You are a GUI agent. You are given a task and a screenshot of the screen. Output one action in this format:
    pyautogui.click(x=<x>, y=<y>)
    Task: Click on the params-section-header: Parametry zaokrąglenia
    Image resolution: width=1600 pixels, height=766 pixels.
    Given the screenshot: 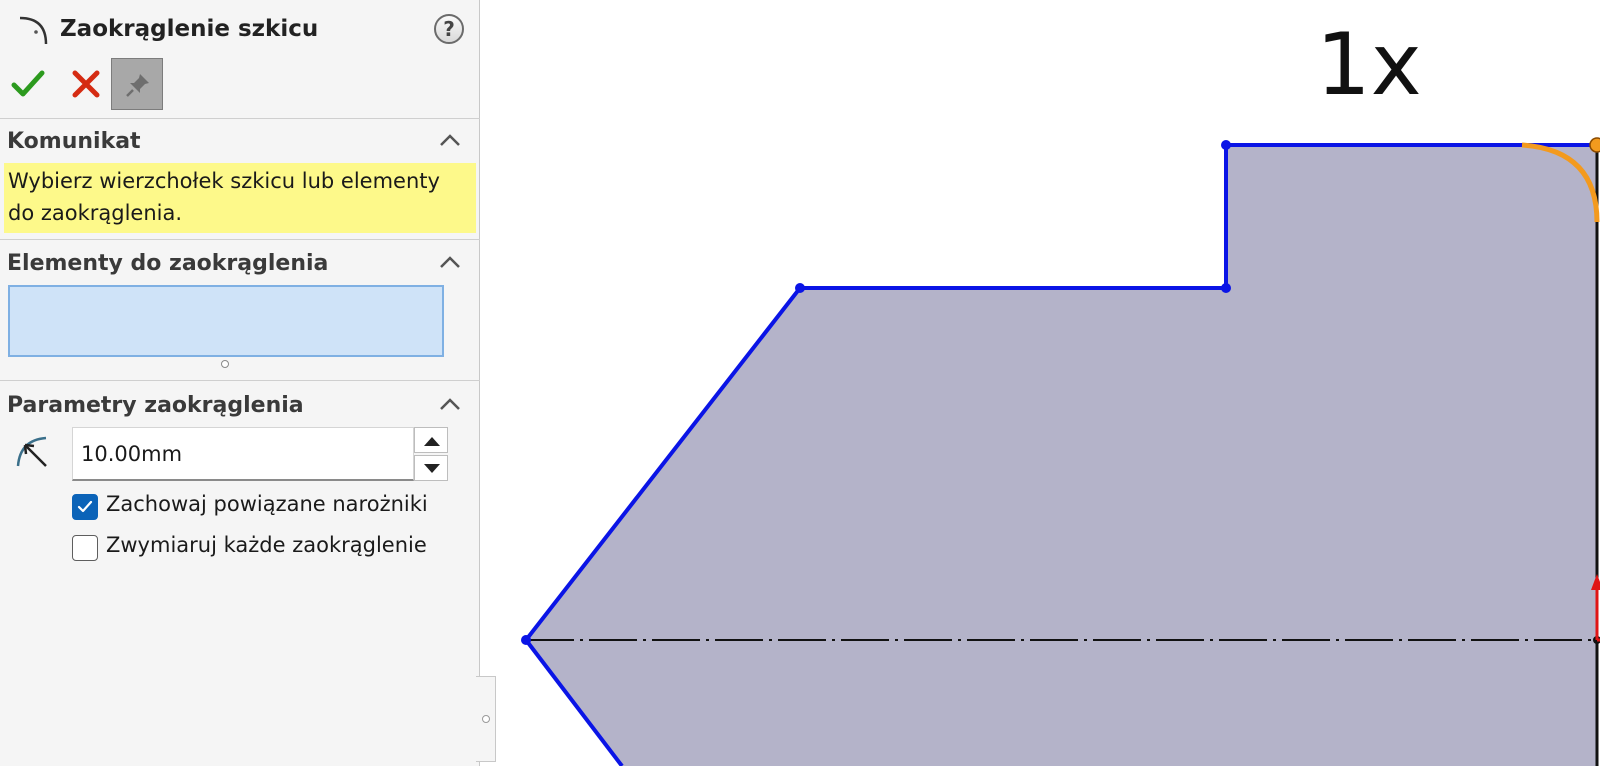 What is the action you would take?
    pyautogui.click(x=239, y=406)
    